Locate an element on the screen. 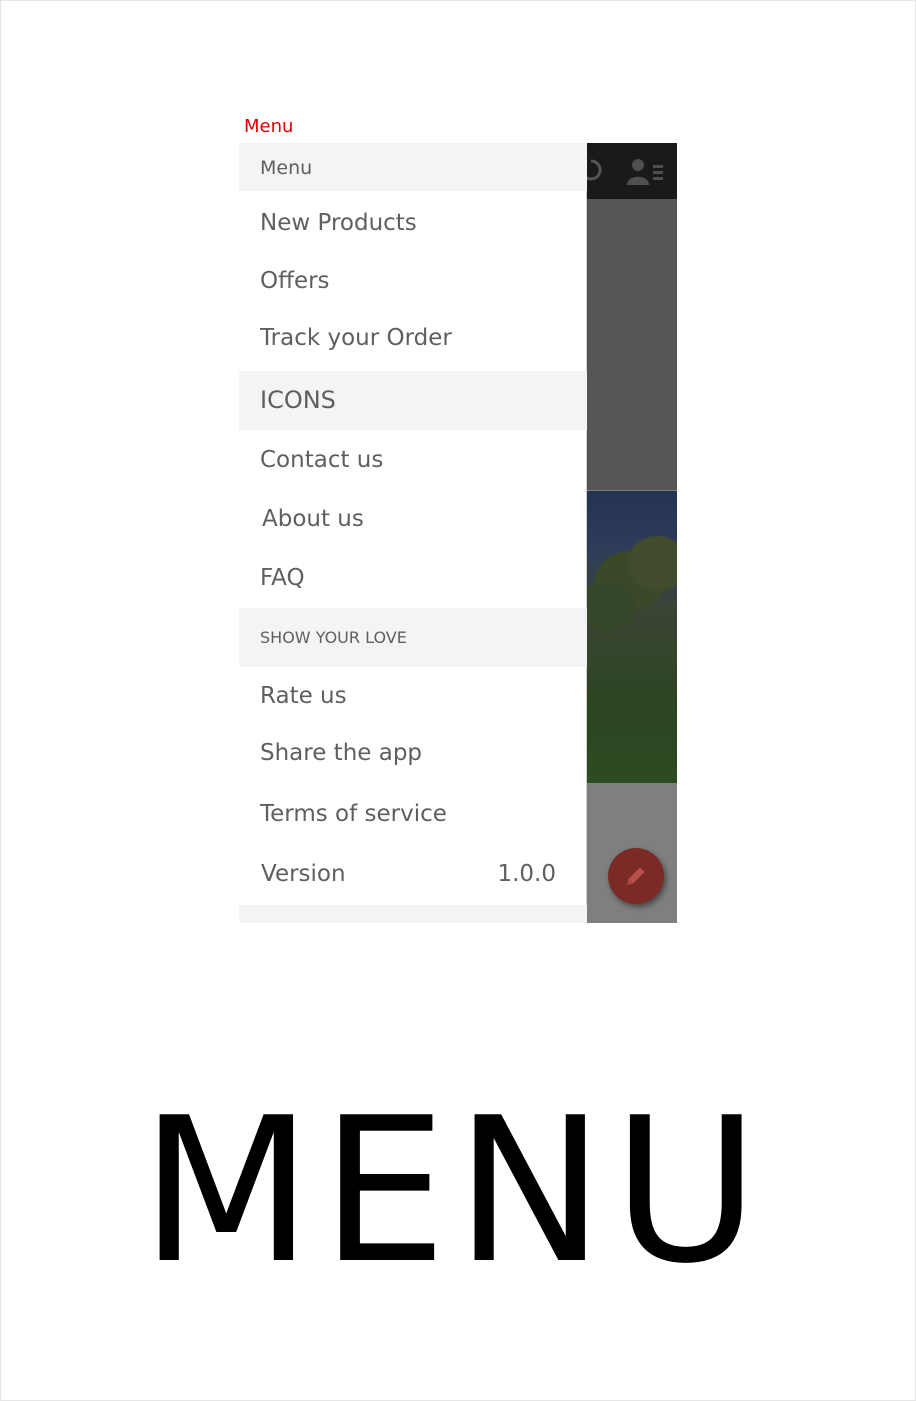 The height and width of the screenshot is (1401, 916). user-list-icon is located at coordinates (646, 171).